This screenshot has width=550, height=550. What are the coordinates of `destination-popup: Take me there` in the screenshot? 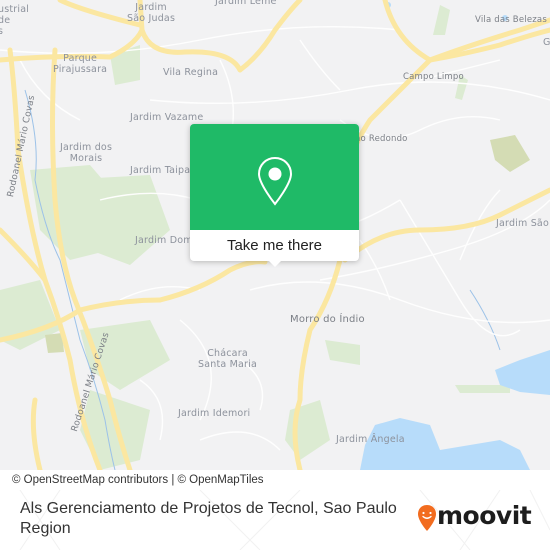 It's located at (274, 195).